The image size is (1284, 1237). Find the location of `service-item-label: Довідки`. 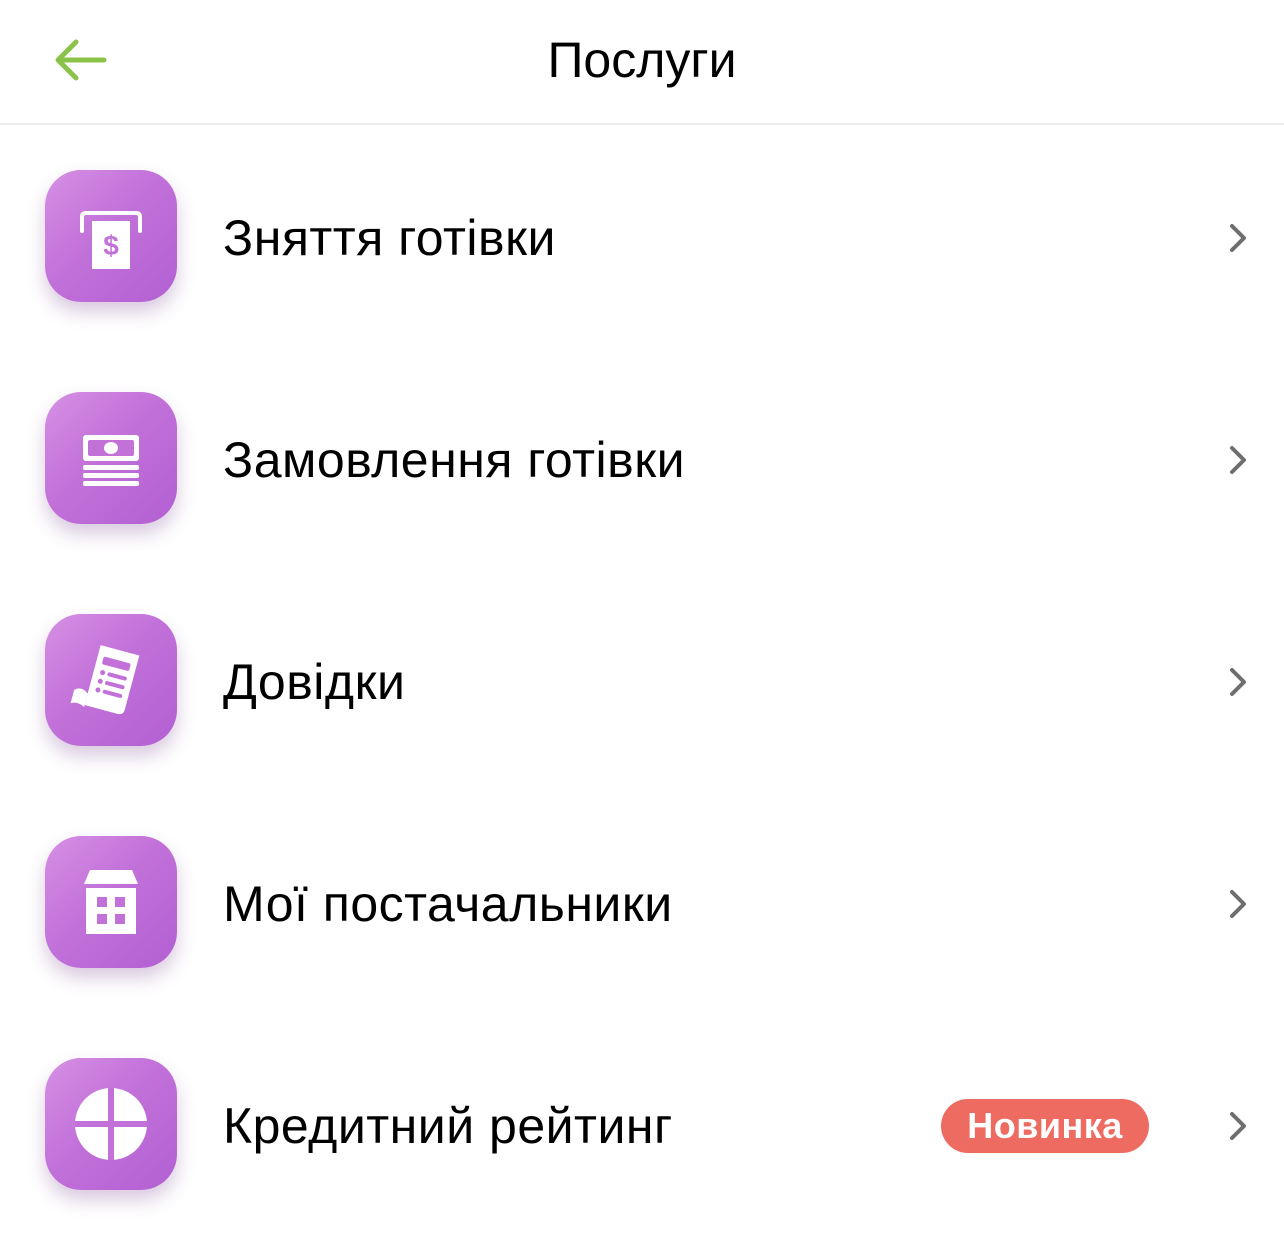

service-item-label: Довідки is located at coordinates (314, 682).